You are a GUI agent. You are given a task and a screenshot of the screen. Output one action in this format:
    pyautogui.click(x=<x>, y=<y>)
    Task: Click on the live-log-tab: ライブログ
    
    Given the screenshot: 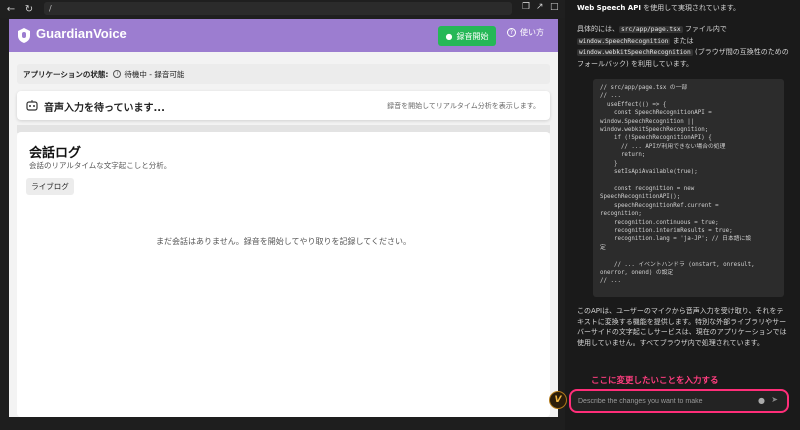 What is the action you would take?
    pyautogui.click(x=50, y=186)
    